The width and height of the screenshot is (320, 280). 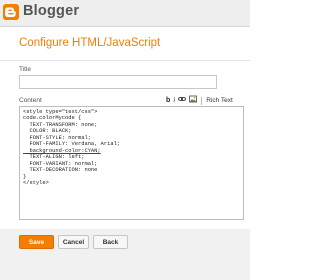 What do you see at coordinates (125, 60) in the screenshot?
I see `divider` at bounding box center [125, 60].